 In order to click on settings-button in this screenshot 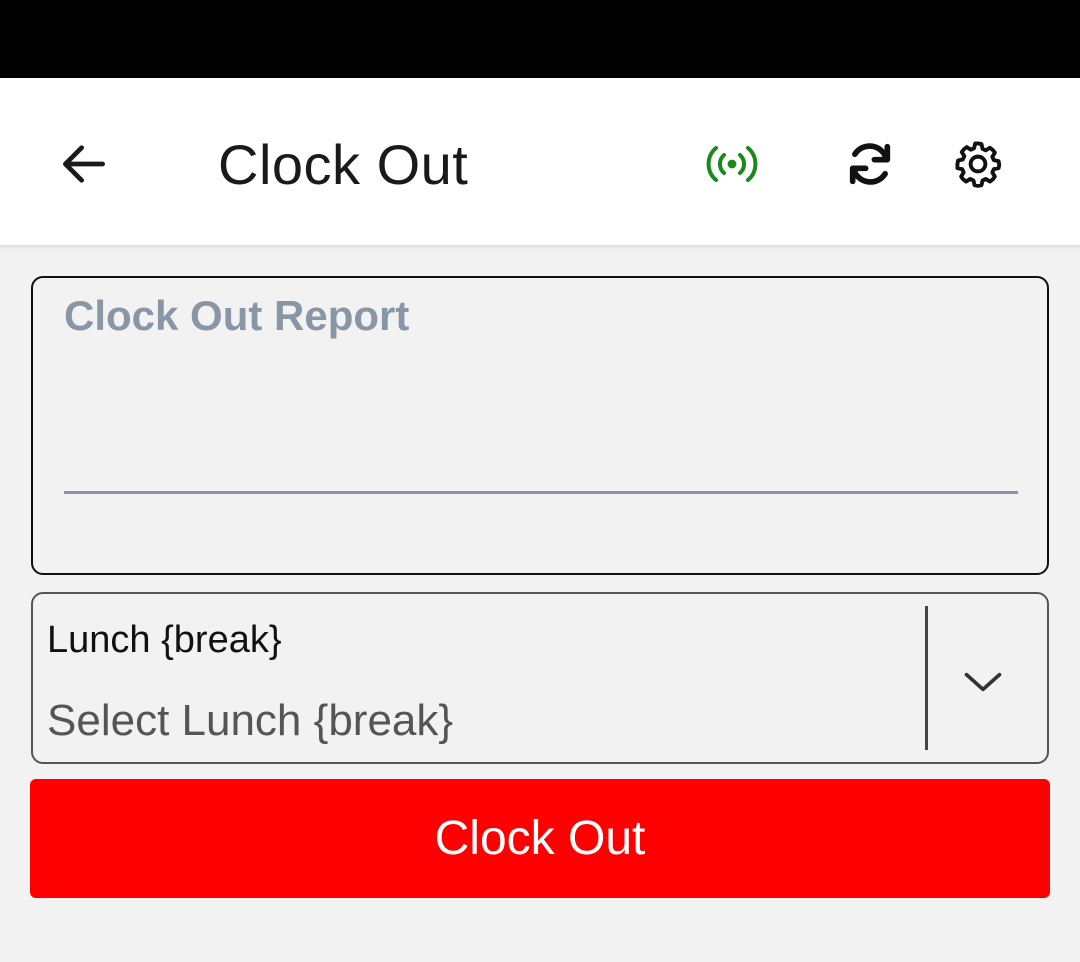, I will do `click(978, 164)`.